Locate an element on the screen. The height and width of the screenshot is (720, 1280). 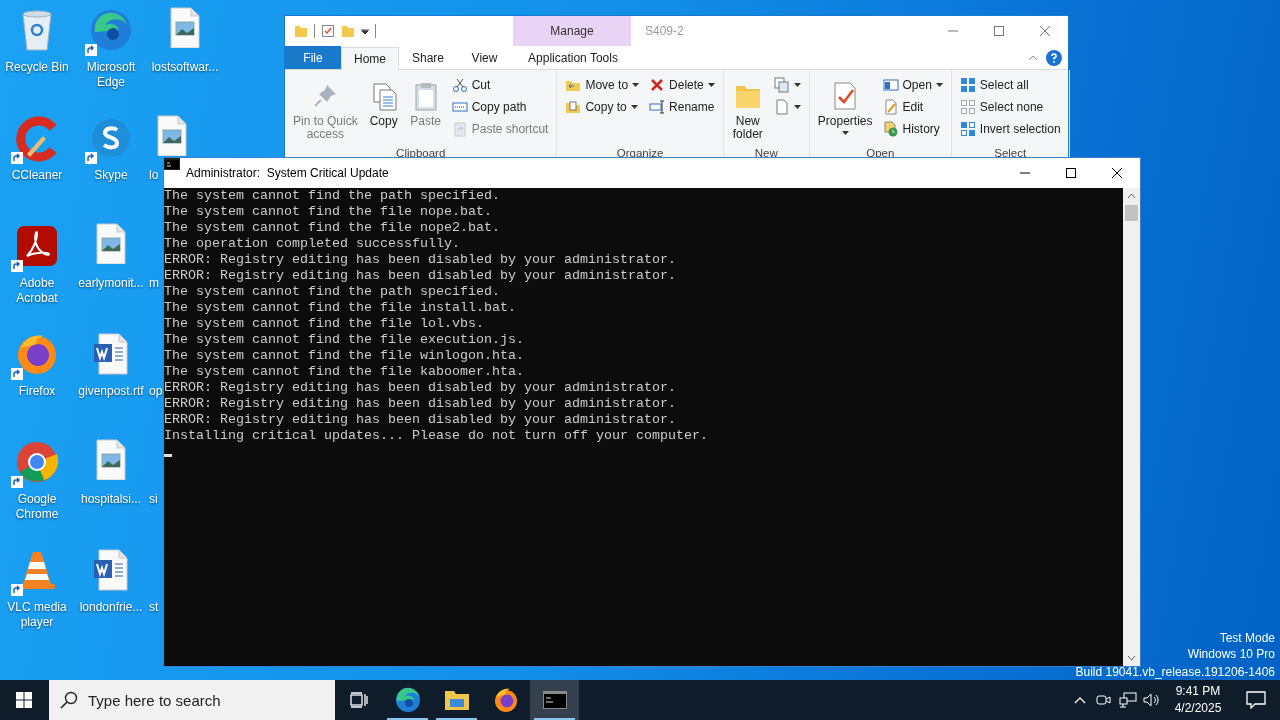
console-line: The system cannot find the file lol.vbs. is located at coordinates (324, 324).